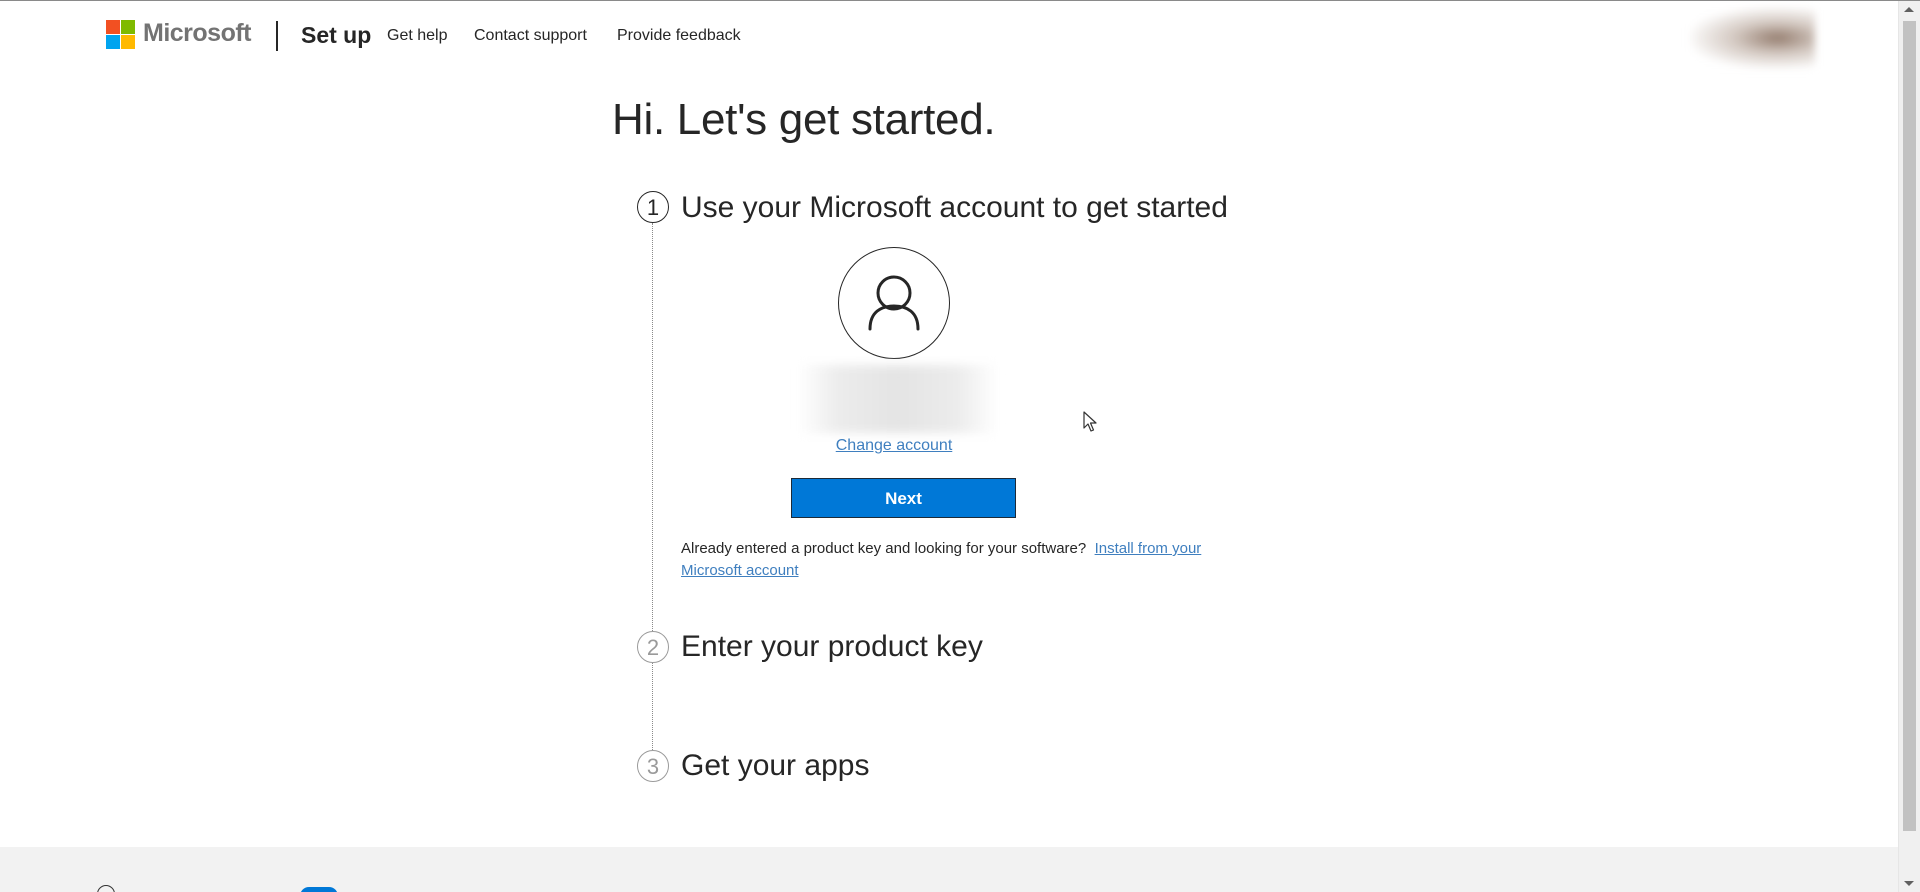  I want to click on logo-blue-square, so click(113, 42).